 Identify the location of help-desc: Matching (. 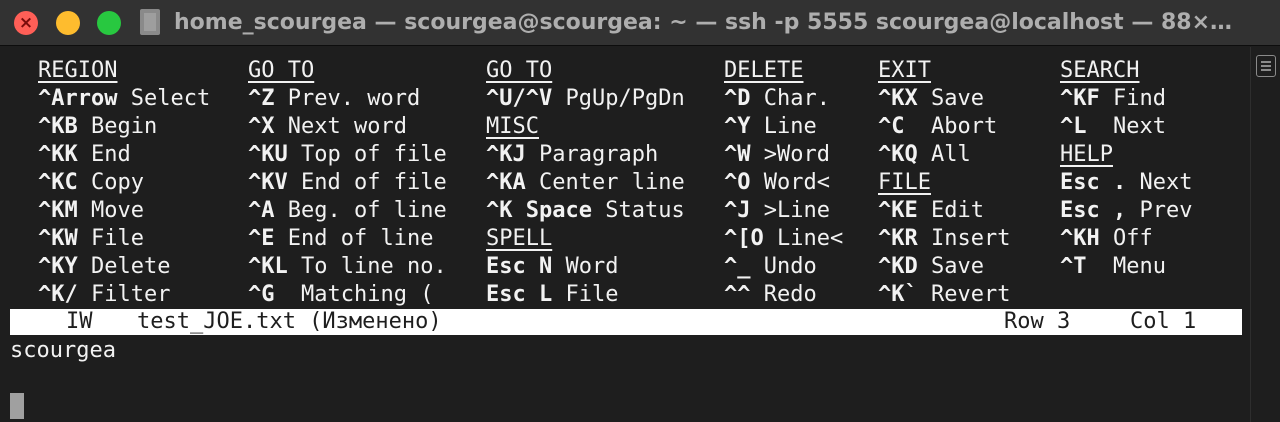
(354, 294).